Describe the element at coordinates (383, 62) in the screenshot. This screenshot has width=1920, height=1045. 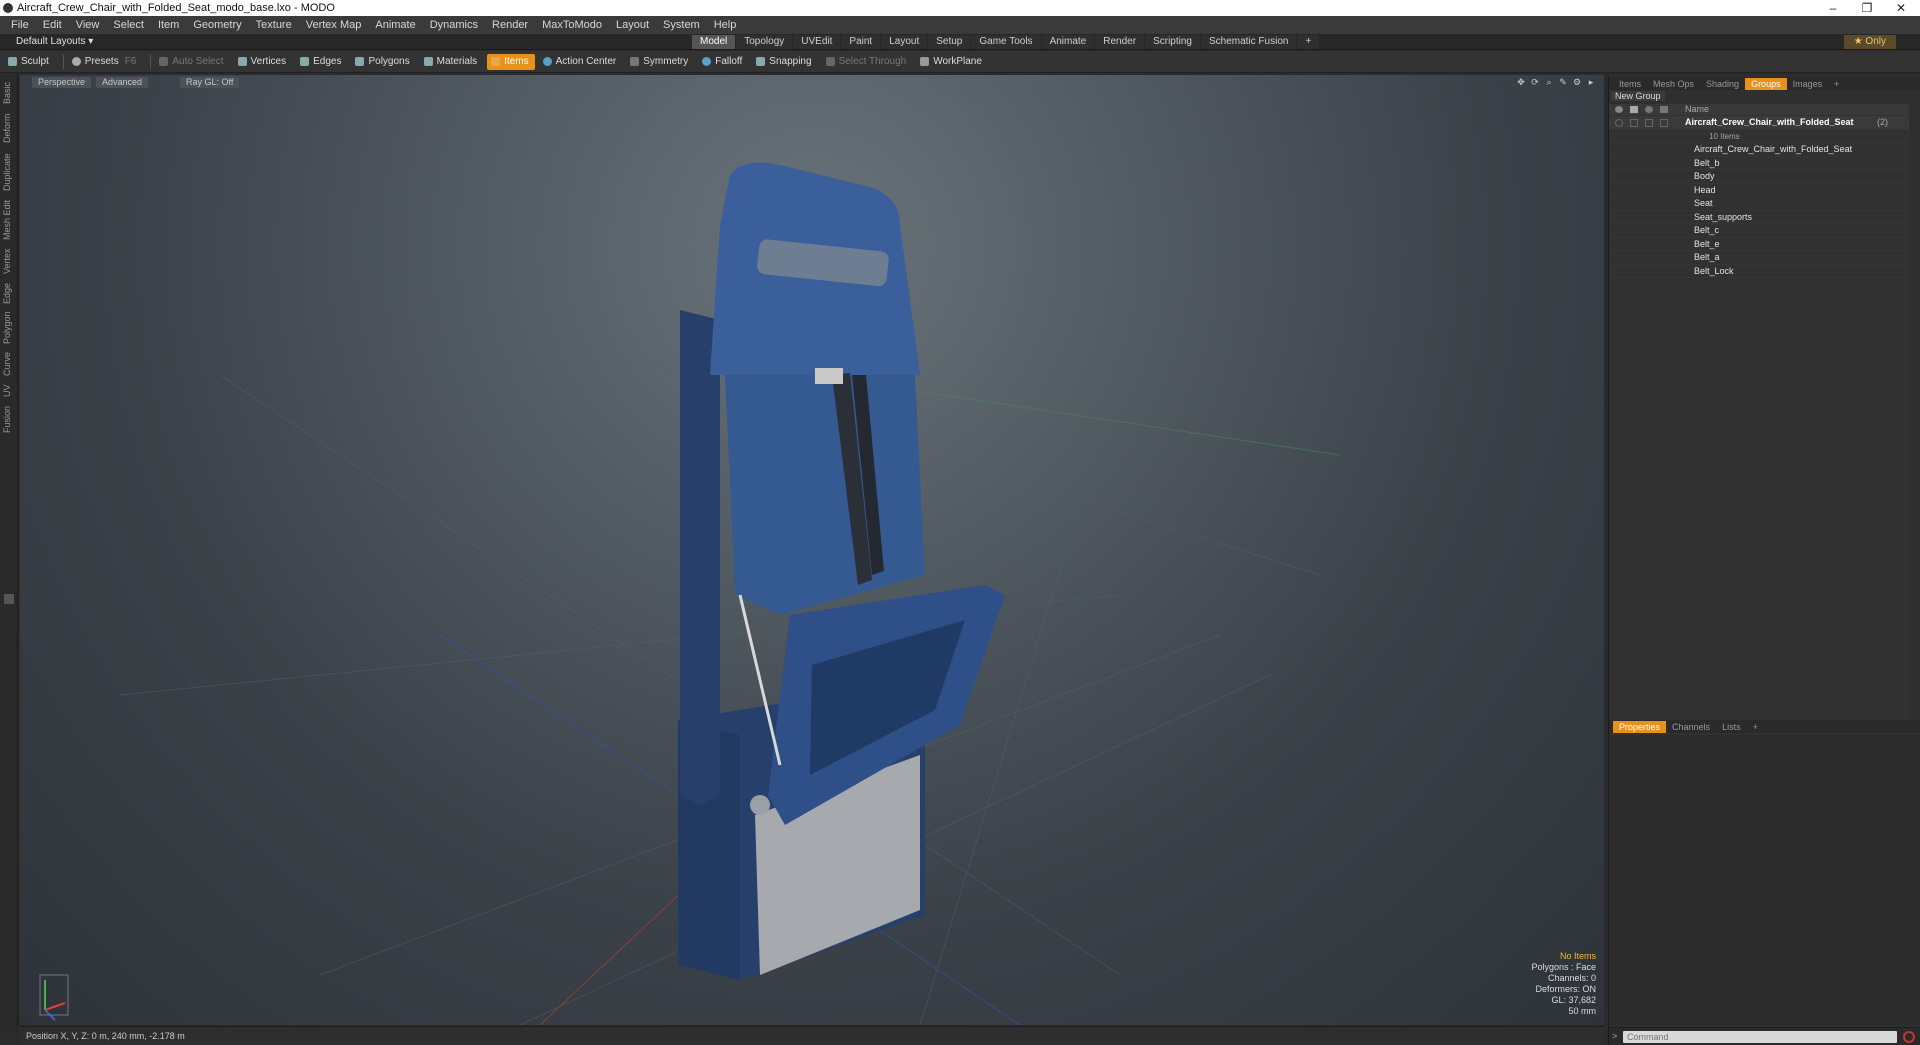
I see `polygons-button: Polygons` at that location.